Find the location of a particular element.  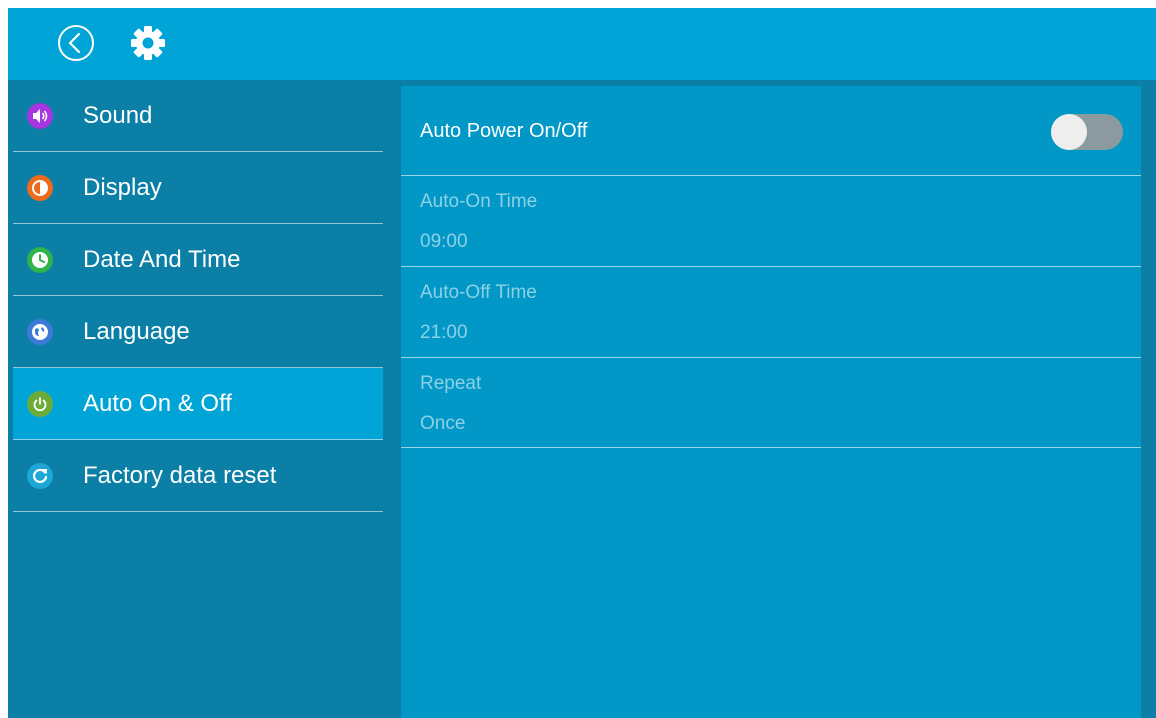

auto-on-time-row: Auto-On Time 09:00 is located at coordinates (771, 221).